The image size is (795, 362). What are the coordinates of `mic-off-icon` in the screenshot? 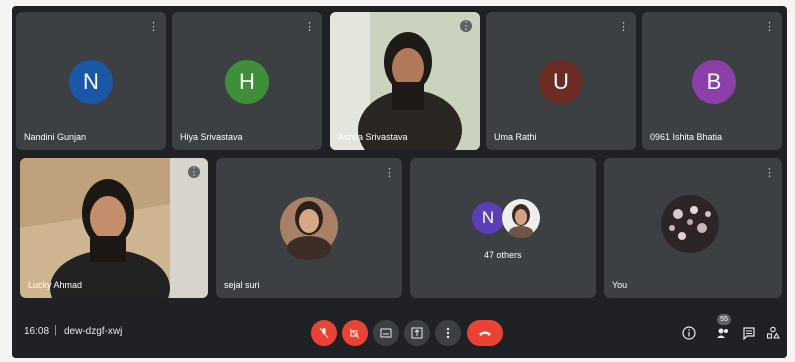 It's located at (324, 333).